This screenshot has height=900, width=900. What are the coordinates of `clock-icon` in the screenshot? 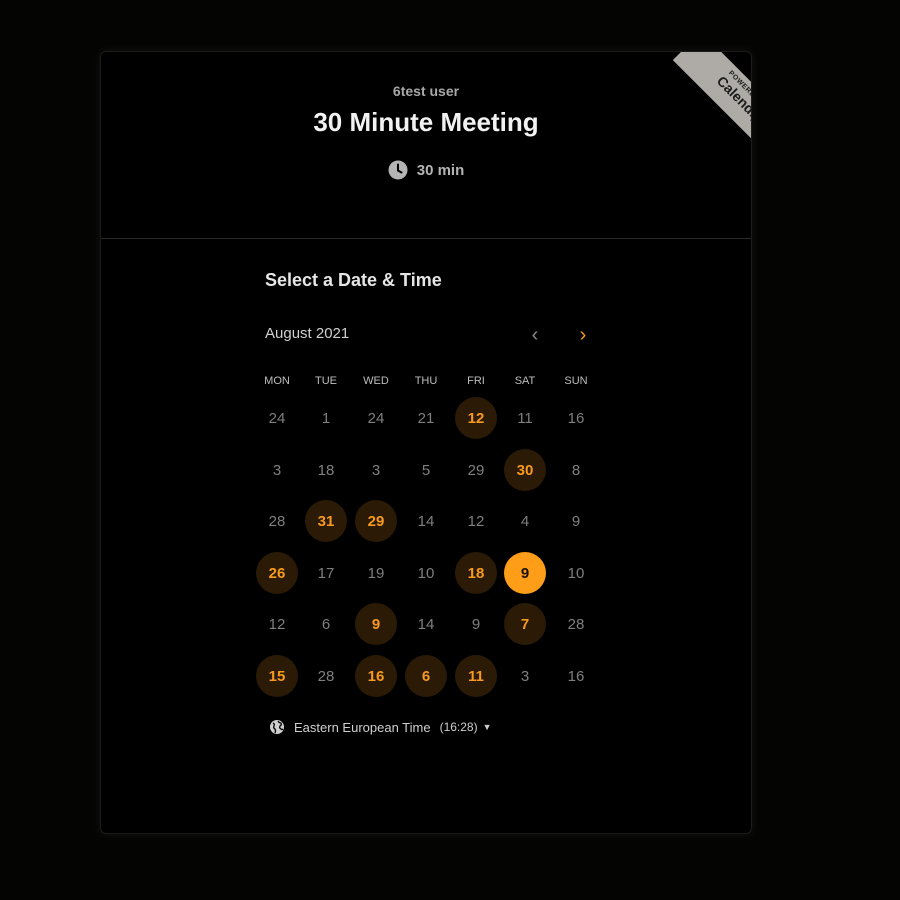 It's located at (398, 170).